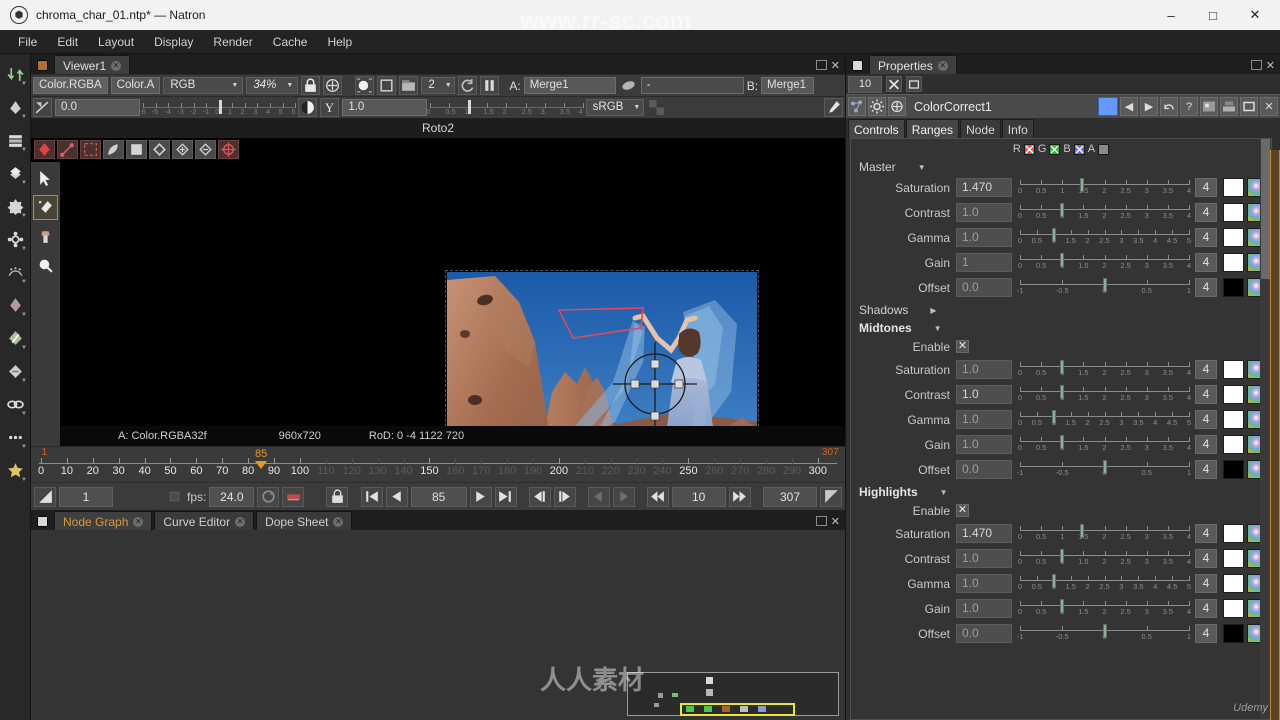  What do you see at coordinates (174, 496) in the screenshot?
I see `lock-frame-range-icon` at bounding box center [174, 496].